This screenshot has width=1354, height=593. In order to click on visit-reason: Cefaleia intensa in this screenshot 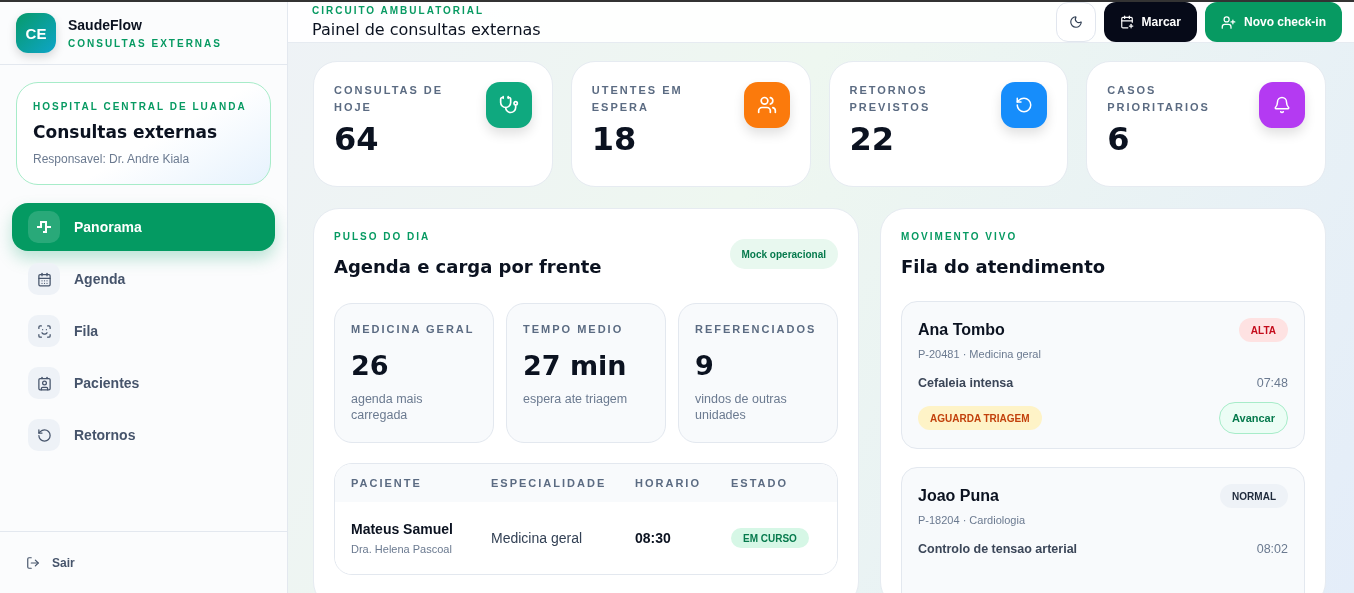, I will do `click(966, 383)`.